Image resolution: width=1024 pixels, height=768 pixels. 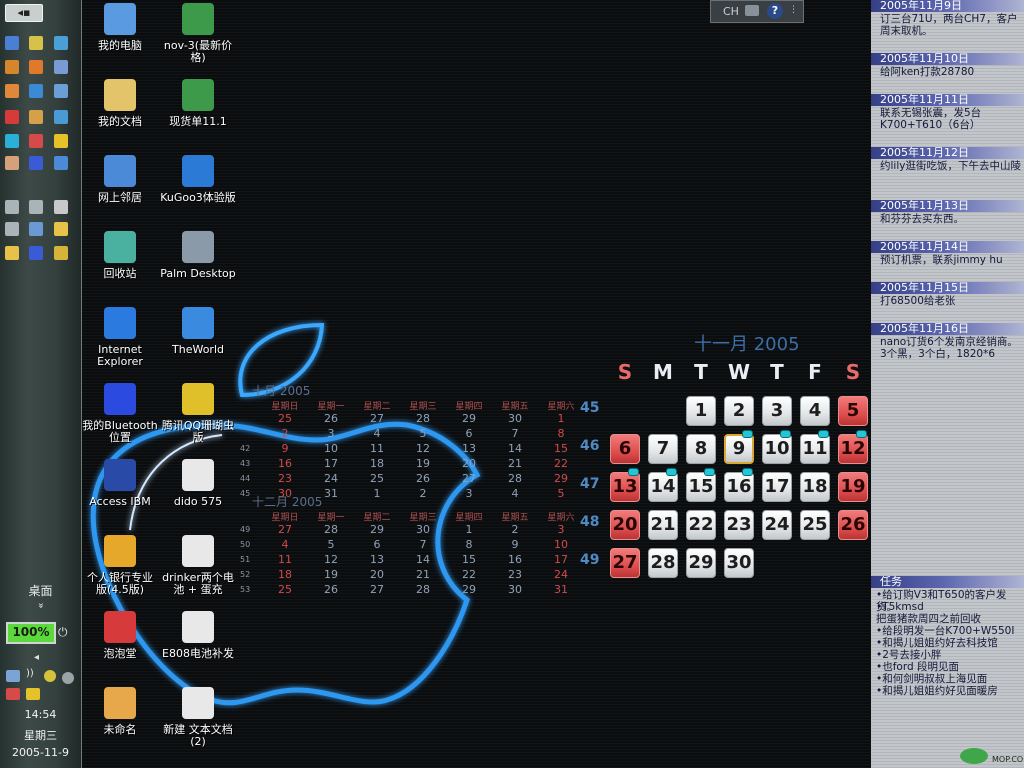 I want to click on calendar-day: 26, so click(x=853, y=525).